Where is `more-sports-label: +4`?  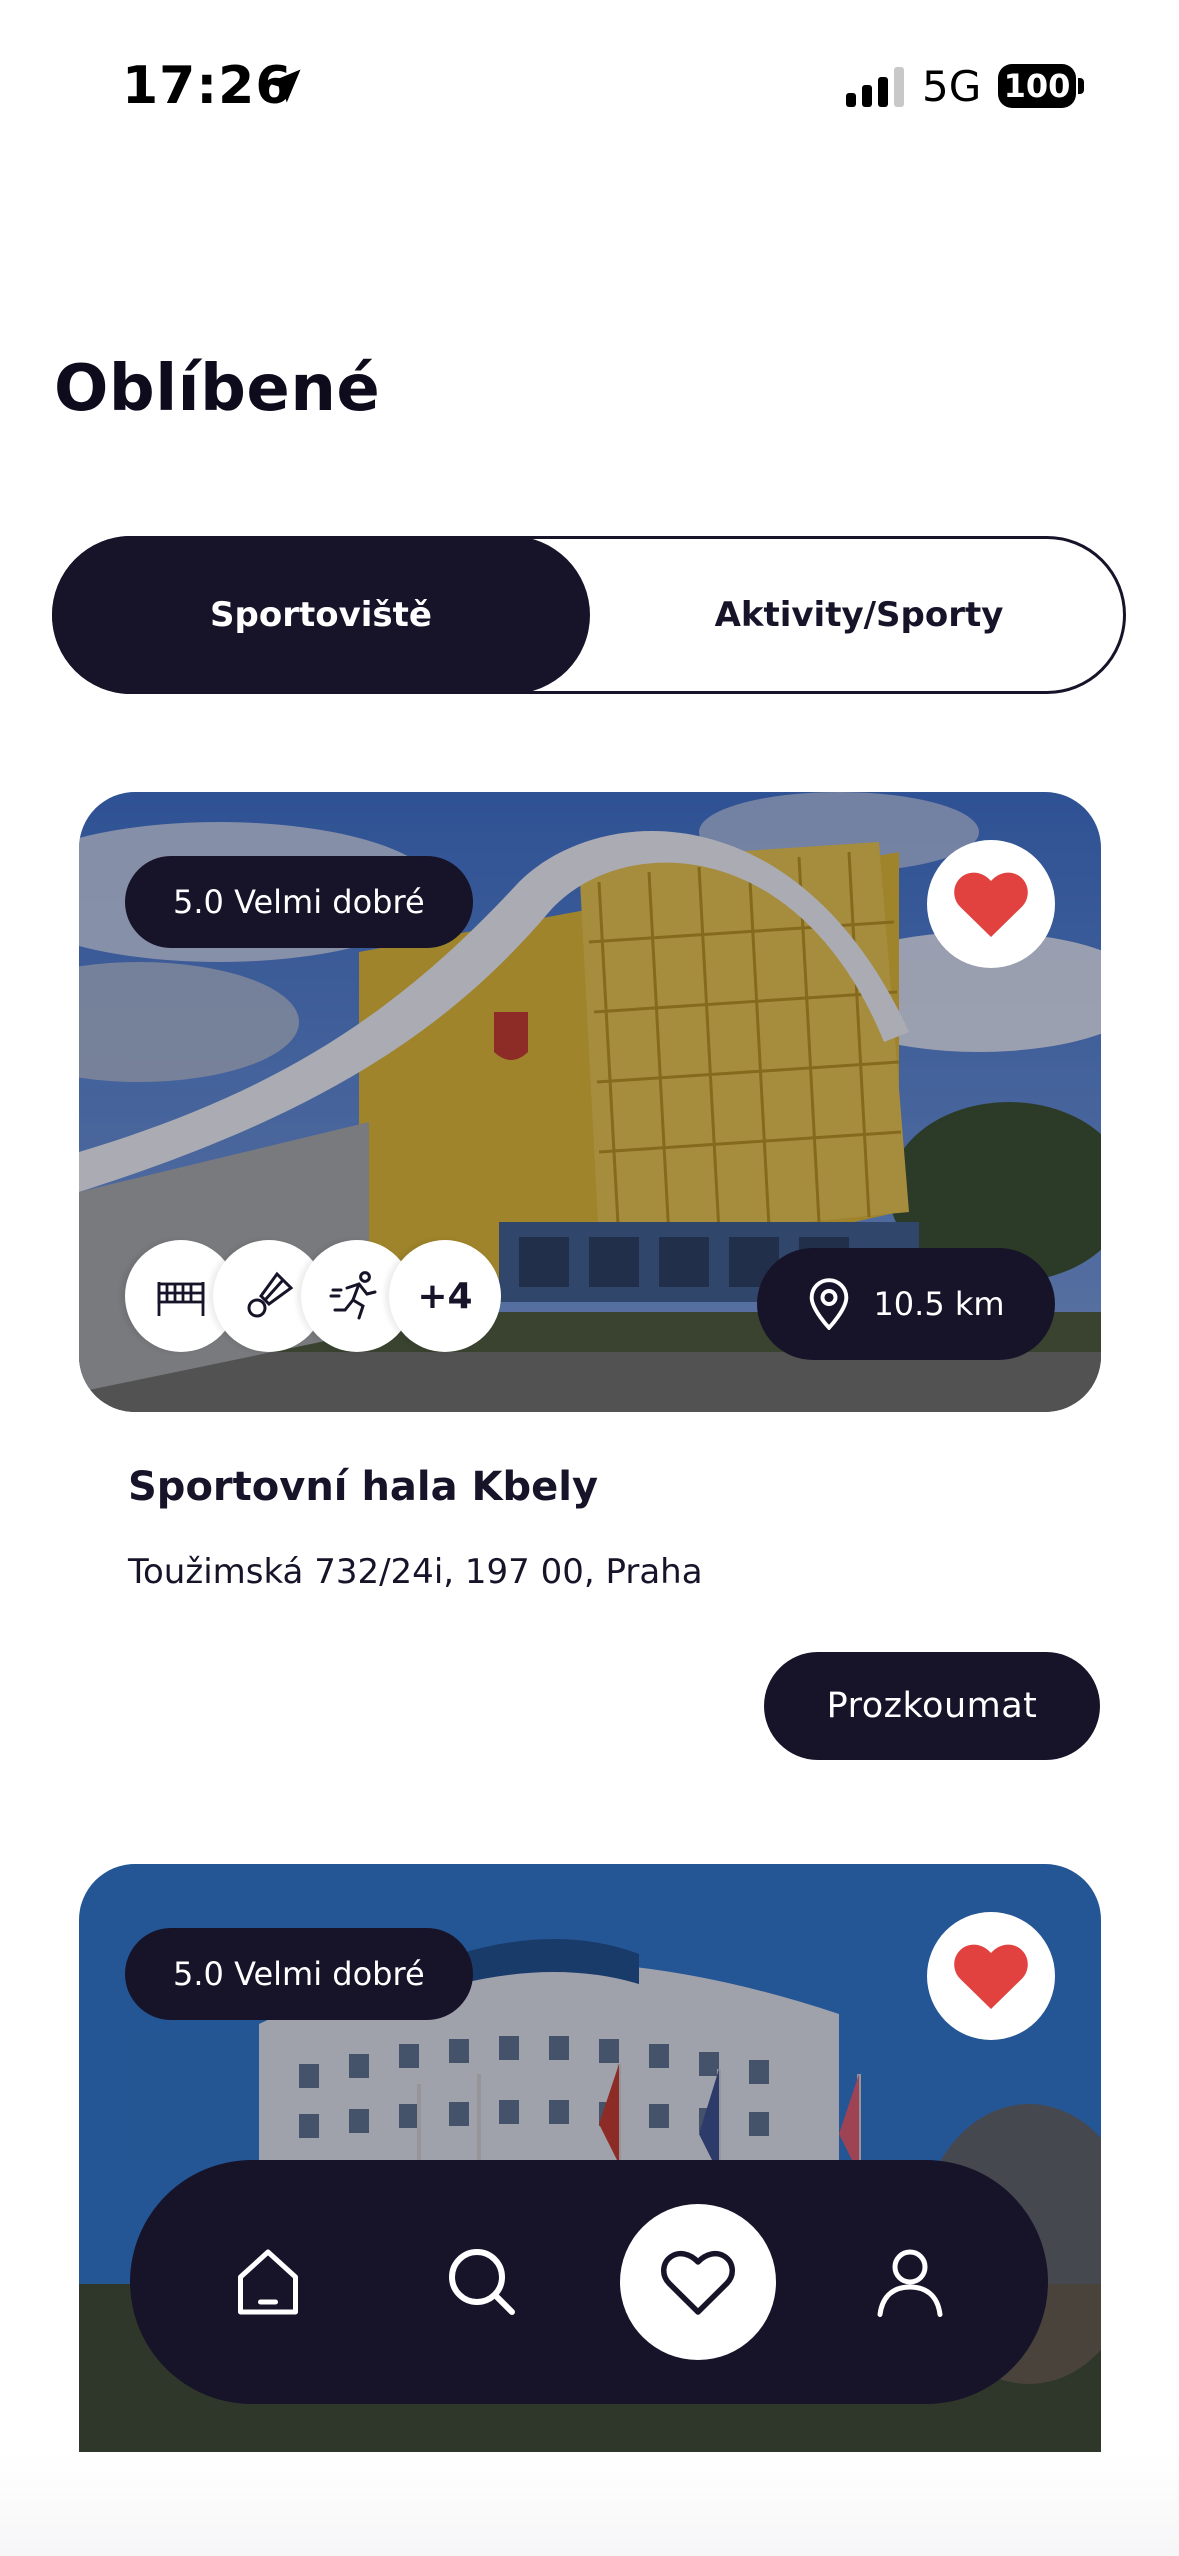 more-sports-label: +4 is located at coordinates (445, 1296).